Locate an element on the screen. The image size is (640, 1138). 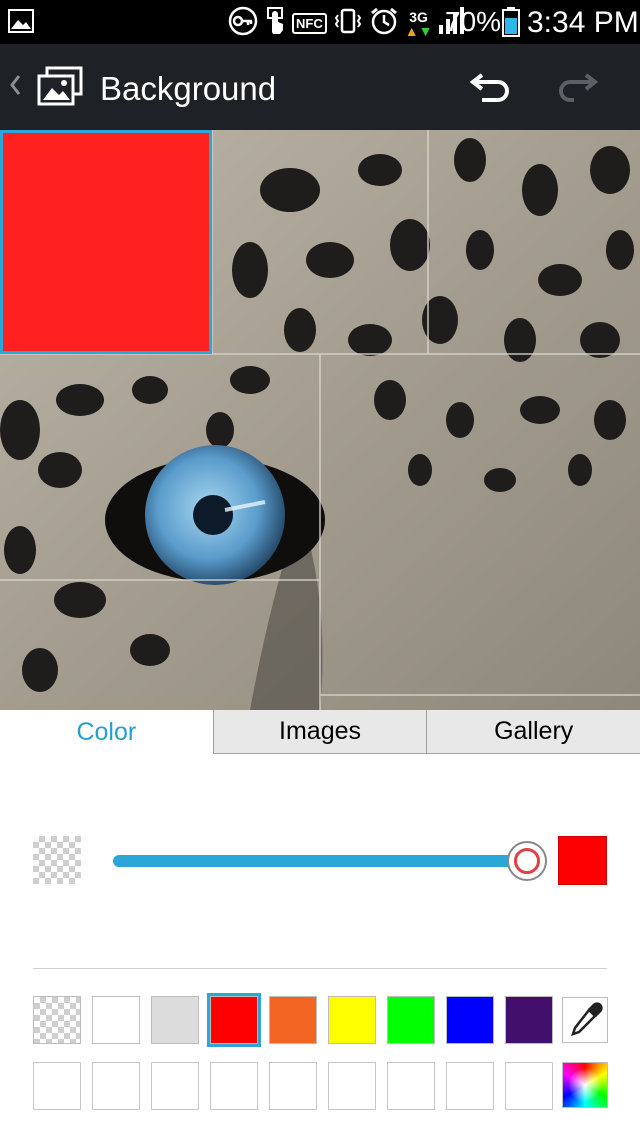
opacity-slider-track is located at coordinates (320, 861).